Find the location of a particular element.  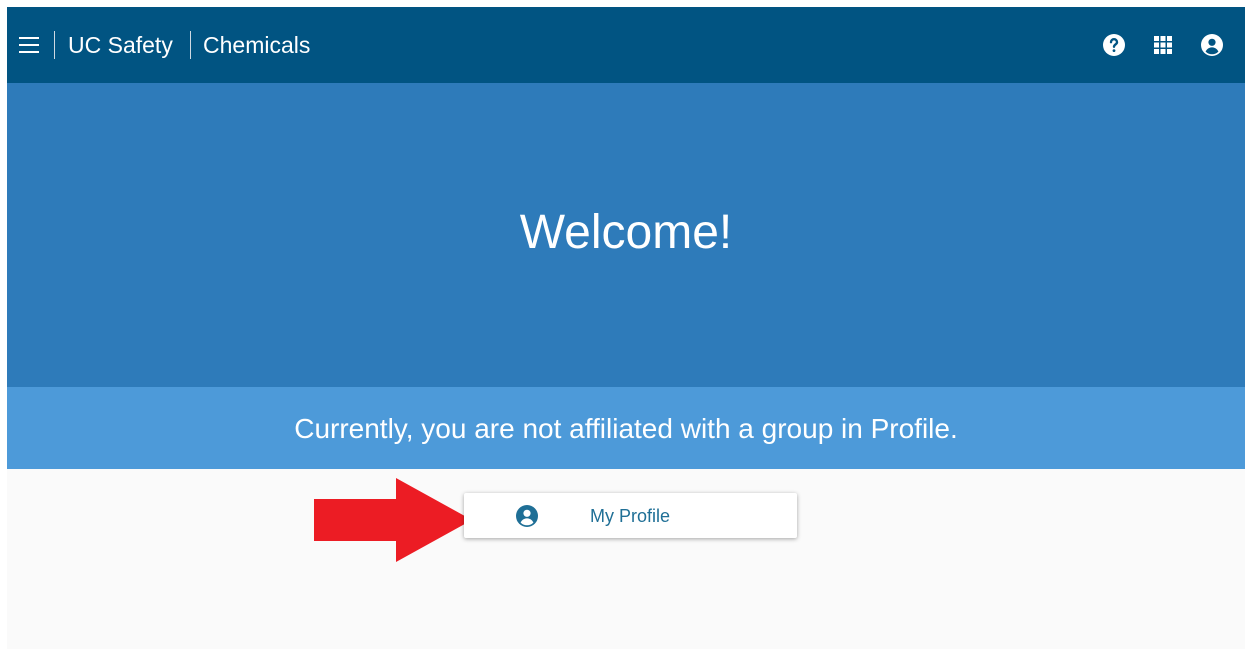

my-profile-label: My Profile is located at coordinates (630, 516).